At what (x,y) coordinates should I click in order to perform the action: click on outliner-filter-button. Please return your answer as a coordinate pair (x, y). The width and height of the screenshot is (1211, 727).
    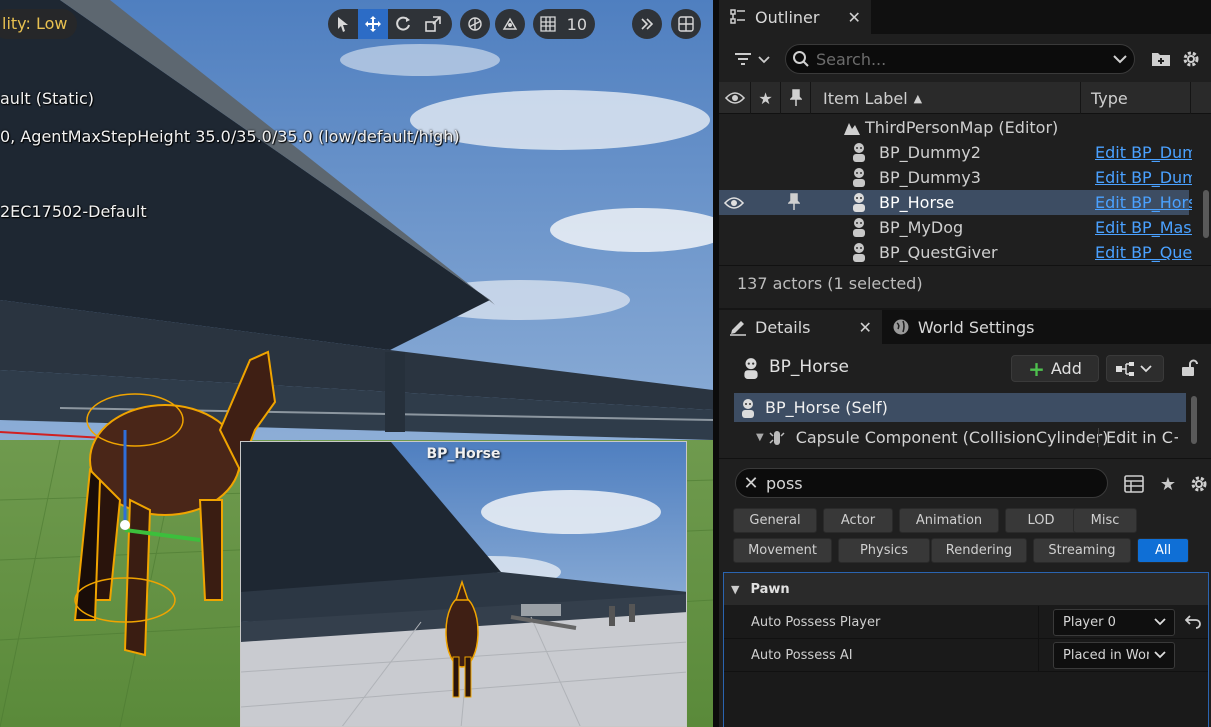
    Looking at the image, I should click on (753, 59).